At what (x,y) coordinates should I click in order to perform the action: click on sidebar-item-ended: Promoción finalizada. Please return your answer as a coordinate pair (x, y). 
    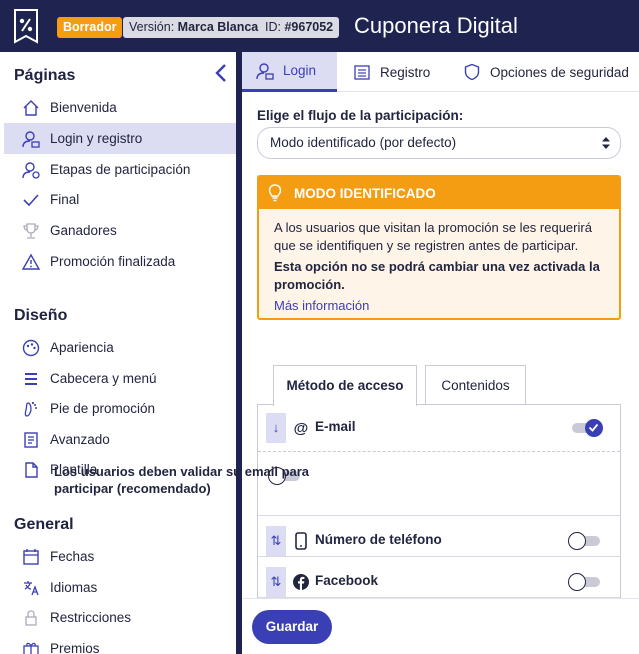
    Looking at the image, I should click on (120, 261).